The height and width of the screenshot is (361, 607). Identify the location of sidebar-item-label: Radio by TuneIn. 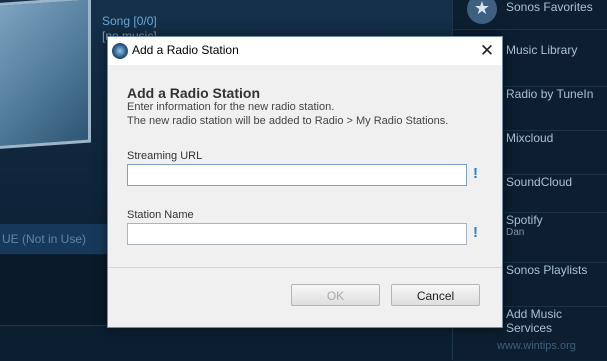
(550, 94).